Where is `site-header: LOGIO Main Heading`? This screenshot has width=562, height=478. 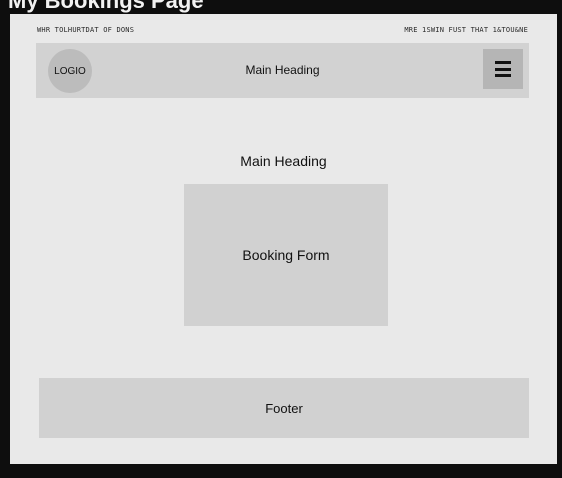
site-header: LOGIO Main Heading is located at coordinates (282, 70).